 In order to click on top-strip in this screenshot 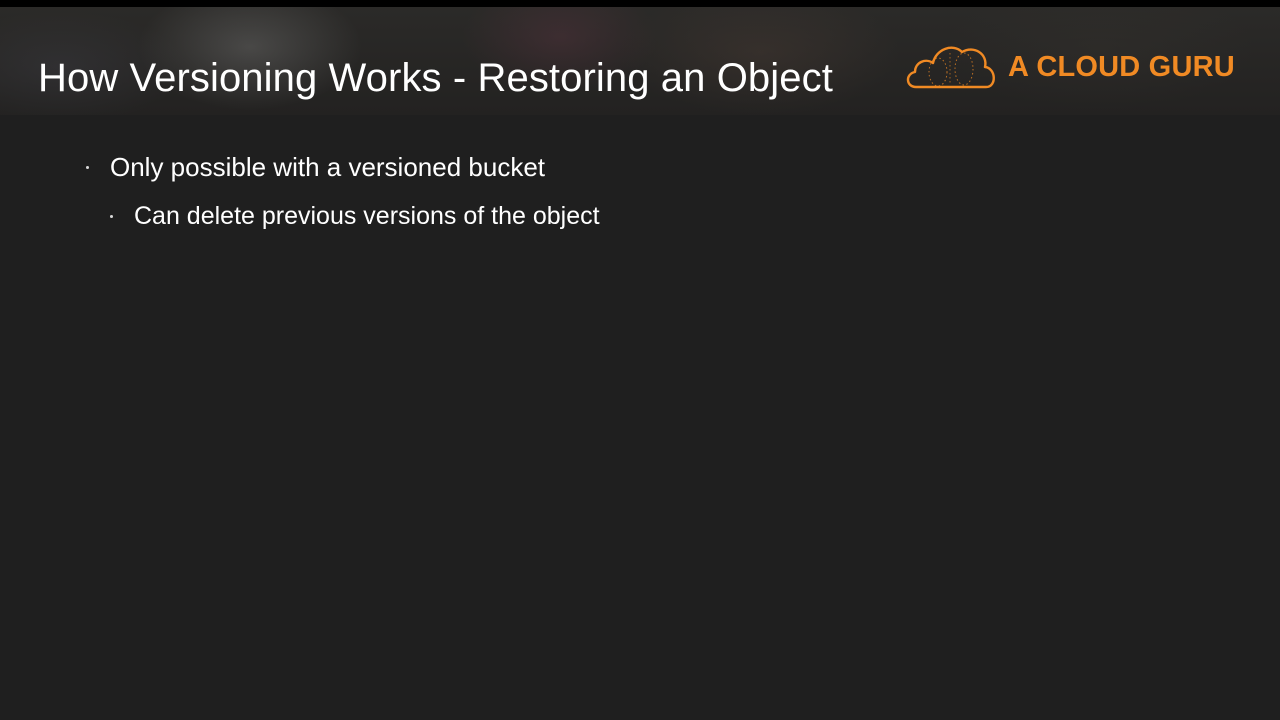, I will do `click(640, 3)`.